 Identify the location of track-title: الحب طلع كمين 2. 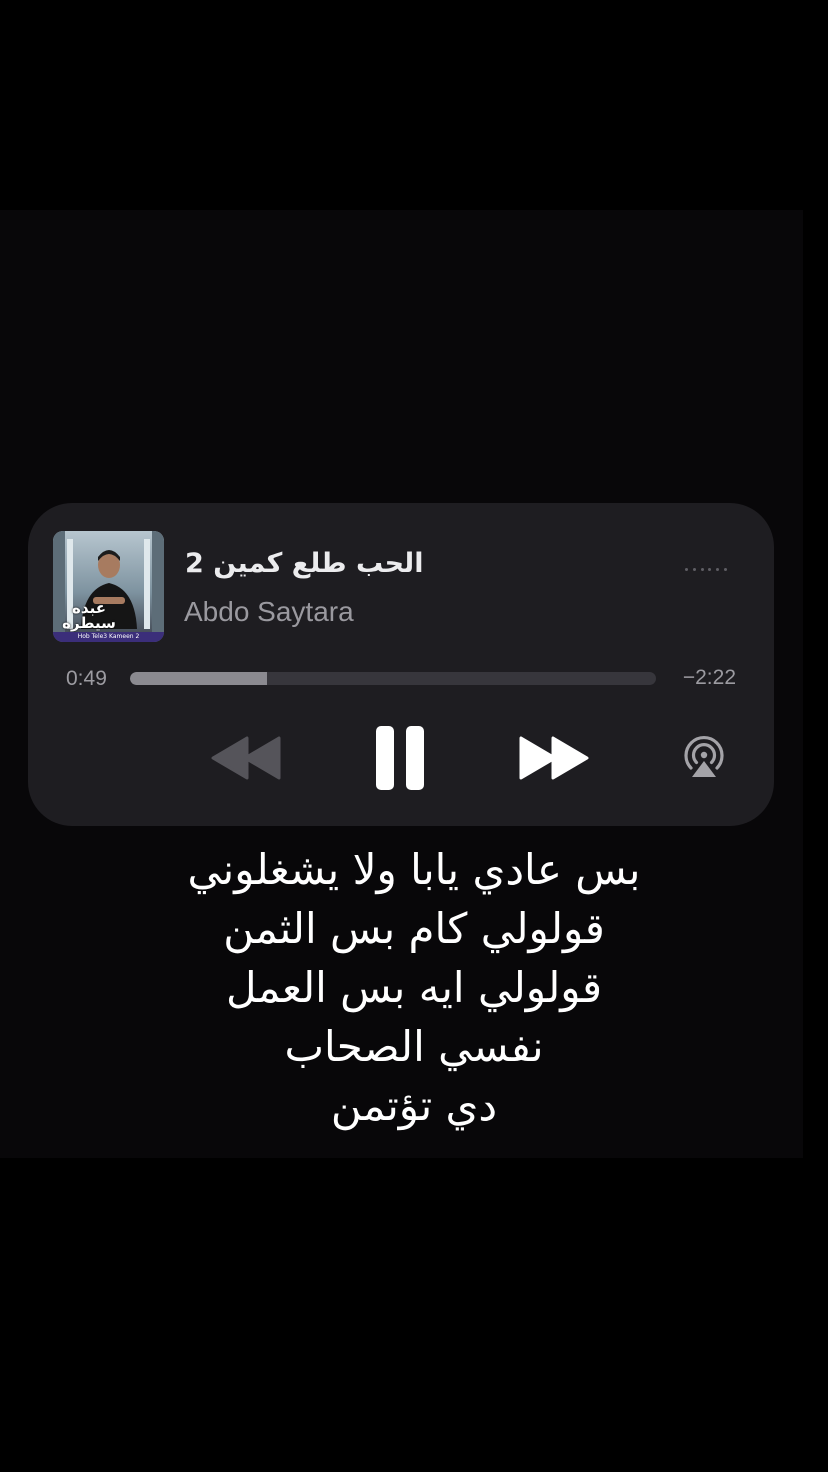
(304, 563).